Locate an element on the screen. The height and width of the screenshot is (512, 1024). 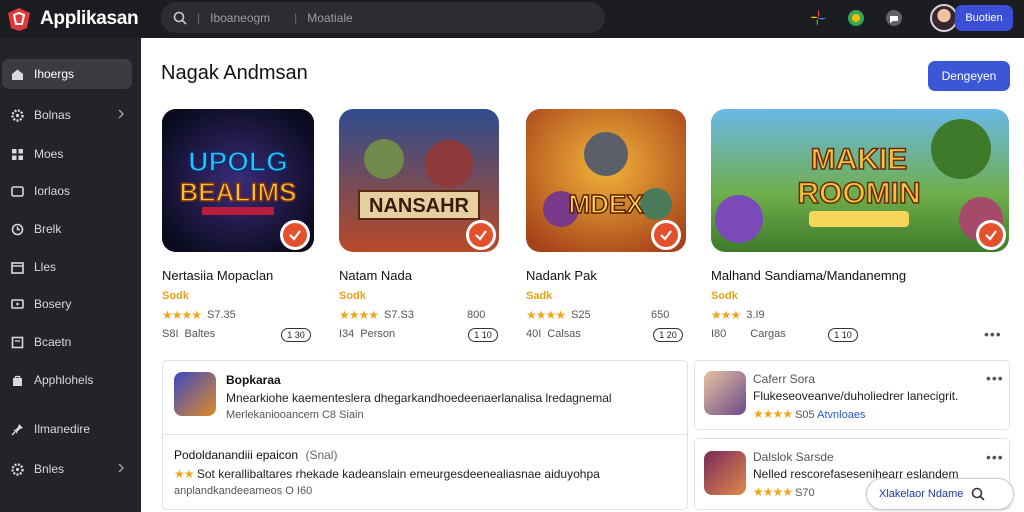
bag-icon is located at coordinates (17, 380).